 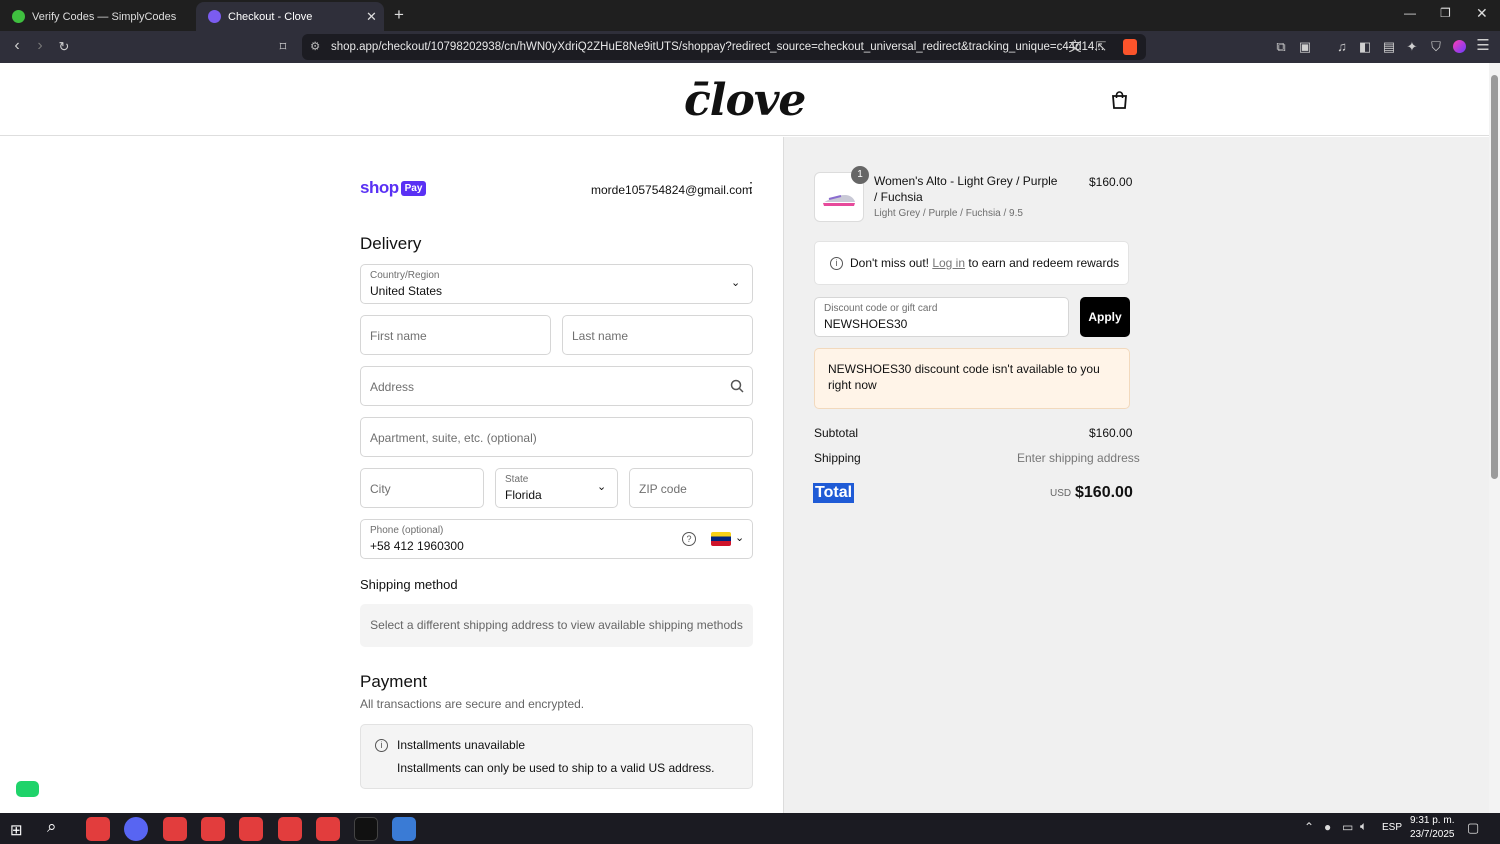 What do you see at coordinates (750, 828) in the screenshot?
I see `taskbar: ⊞ ⌕` at bounding box center [750, 828].